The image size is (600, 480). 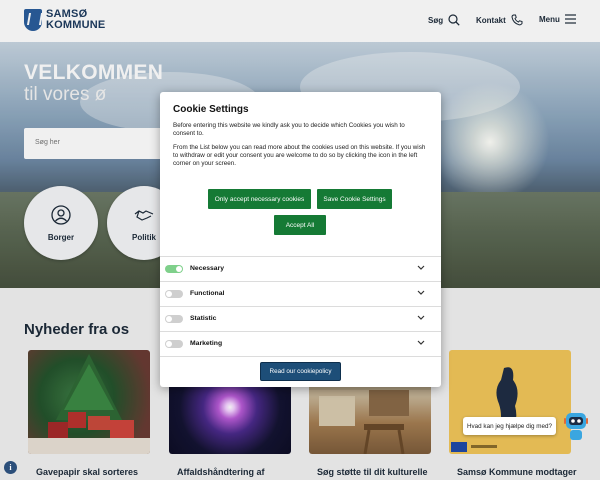 What do you see at coordinates (300, 318) in the screenshot?
I see `cookie-category-statistic: Statistic` at bounding box center [300, 318].